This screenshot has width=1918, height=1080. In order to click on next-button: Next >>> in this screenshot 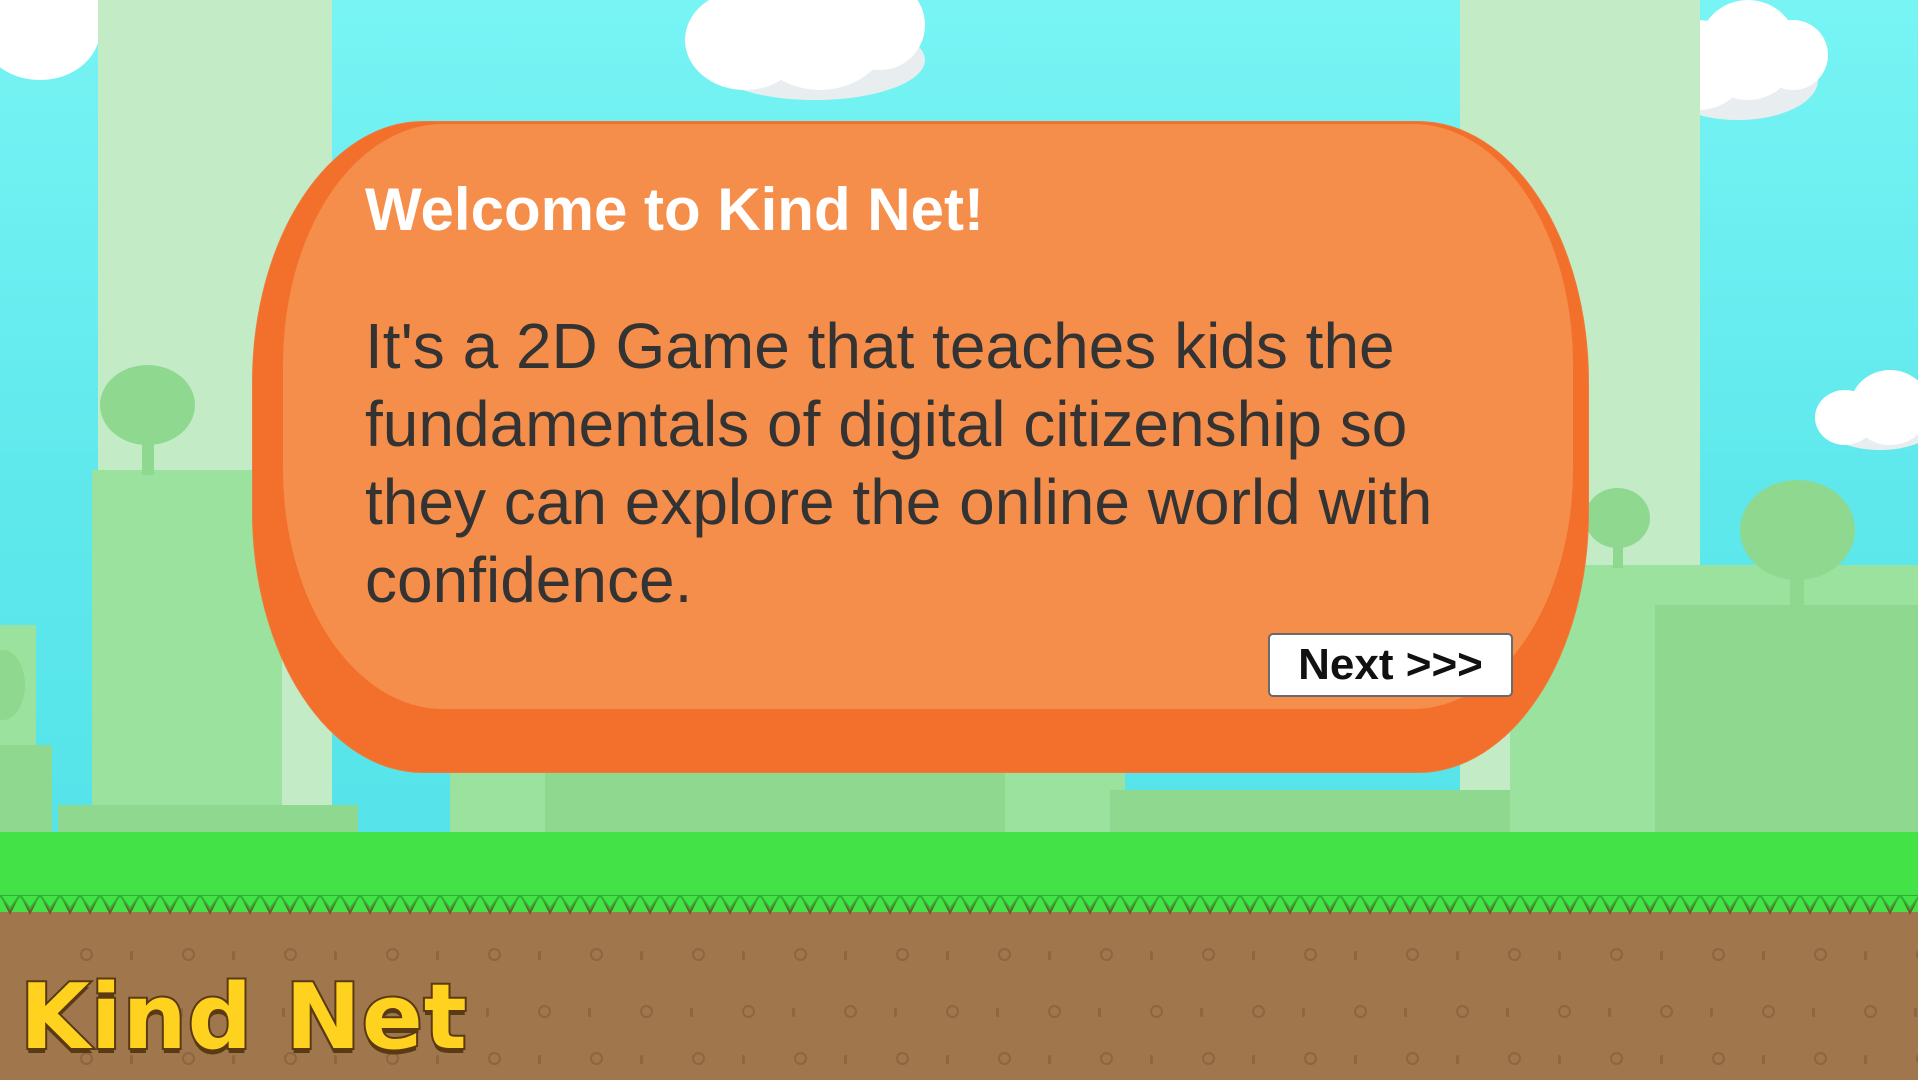, I will do `click(1390, 665)`.